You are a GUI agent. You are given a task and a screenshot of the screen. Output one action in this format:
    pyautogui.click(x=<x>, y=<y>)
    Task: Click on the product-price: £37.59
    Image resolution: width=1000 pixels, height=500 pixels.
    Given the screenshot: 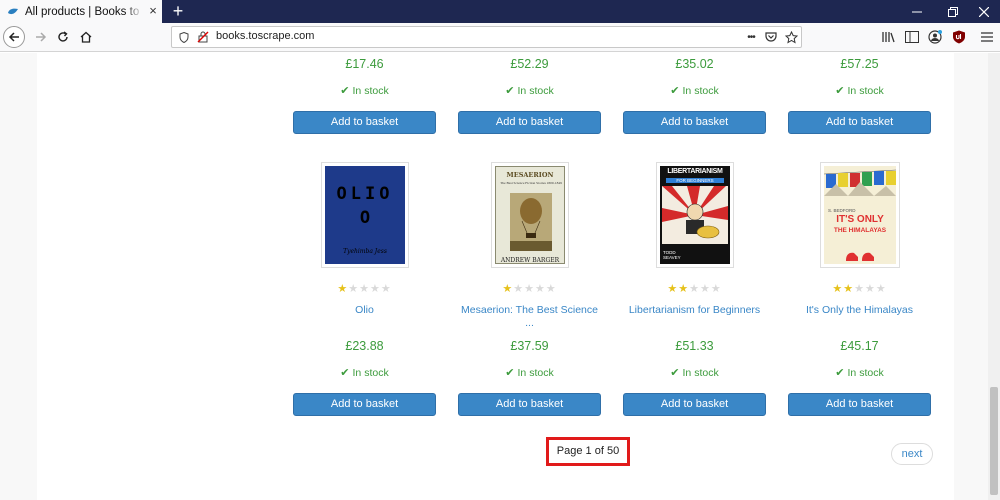 What is the action you would take?
    pyautogui.click(x=529, y=346)
    